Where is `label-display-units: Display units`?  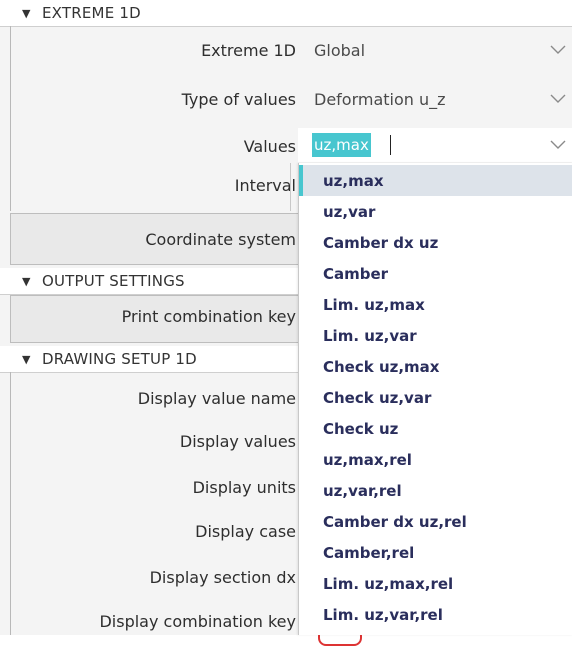 label-display-units: Display units is located at coordinates (244, 487).